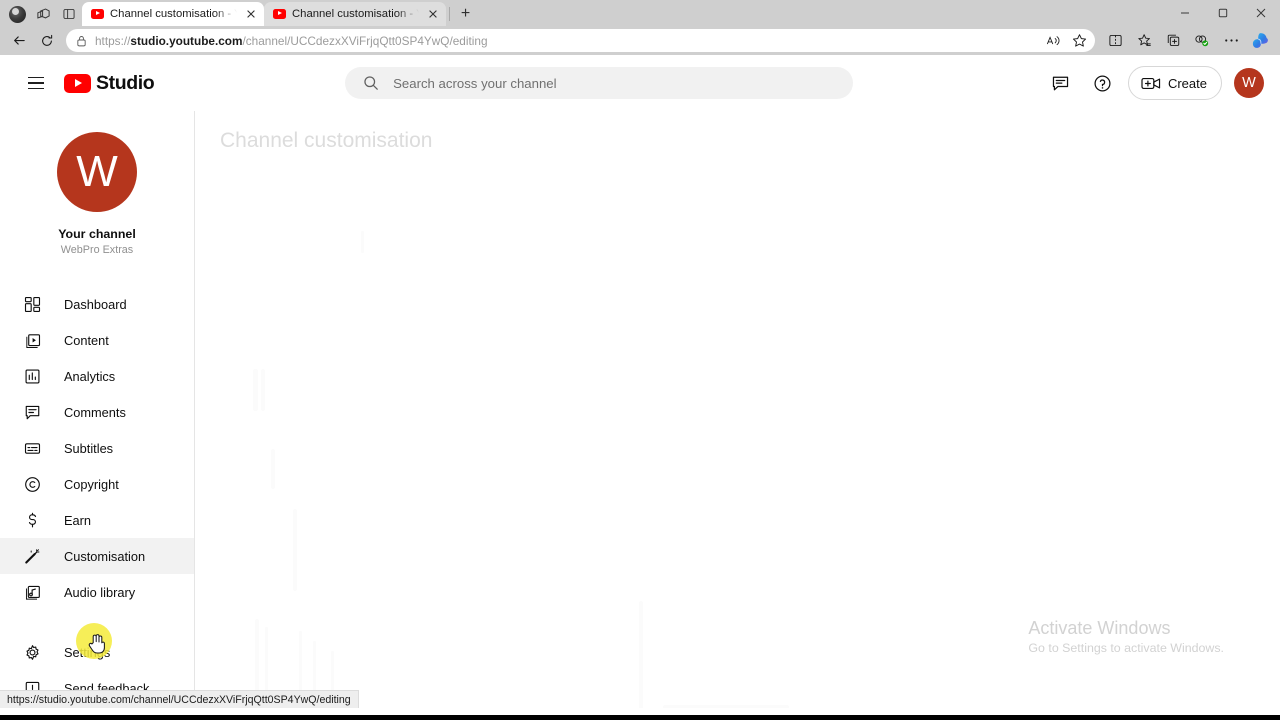  I want to click on sidebar-item-copyright: Copyright, so click(97, 484).